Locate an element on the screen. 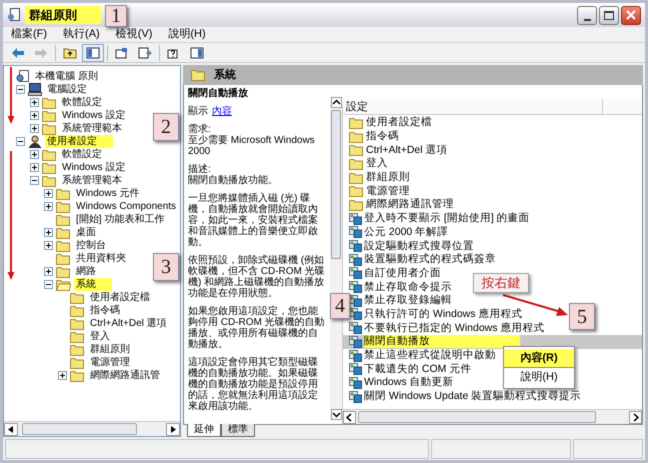 The height and width of the screenshot is (463, 648). list-item: Ctrl+Alt+Del 選項 is located at coordinates (407, 150).